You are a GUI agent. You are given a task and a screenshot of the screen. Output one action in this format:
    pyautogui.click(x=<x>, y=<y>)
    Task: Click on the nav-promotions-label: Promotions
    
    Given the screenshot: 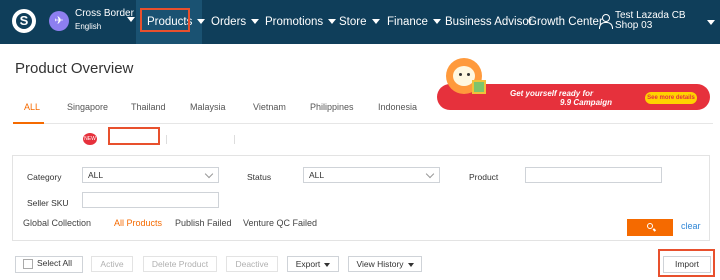 What is the action you would take?
    pyautogui.click(x=294, y=22)
    